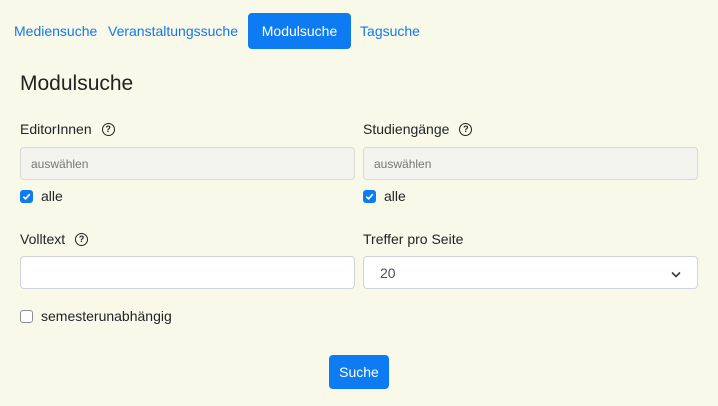  What do you see at coordinates (55, 31) in the screenshot?
I see `tab-mediensuche: Mediensuche` at bounding box center [55, 31].